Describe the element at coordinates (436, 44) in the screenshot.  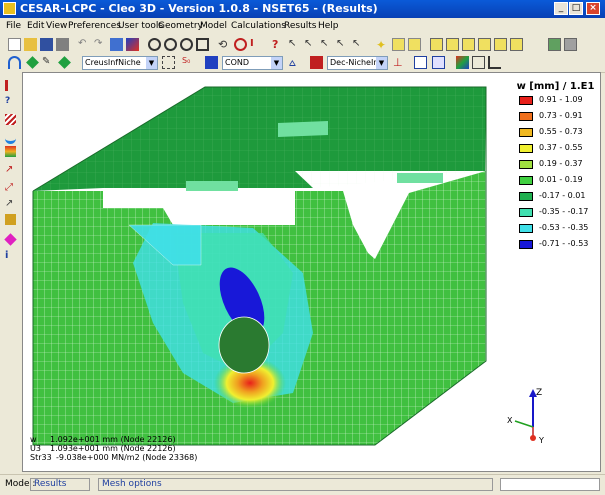
I see `view-front-icon` at that location.